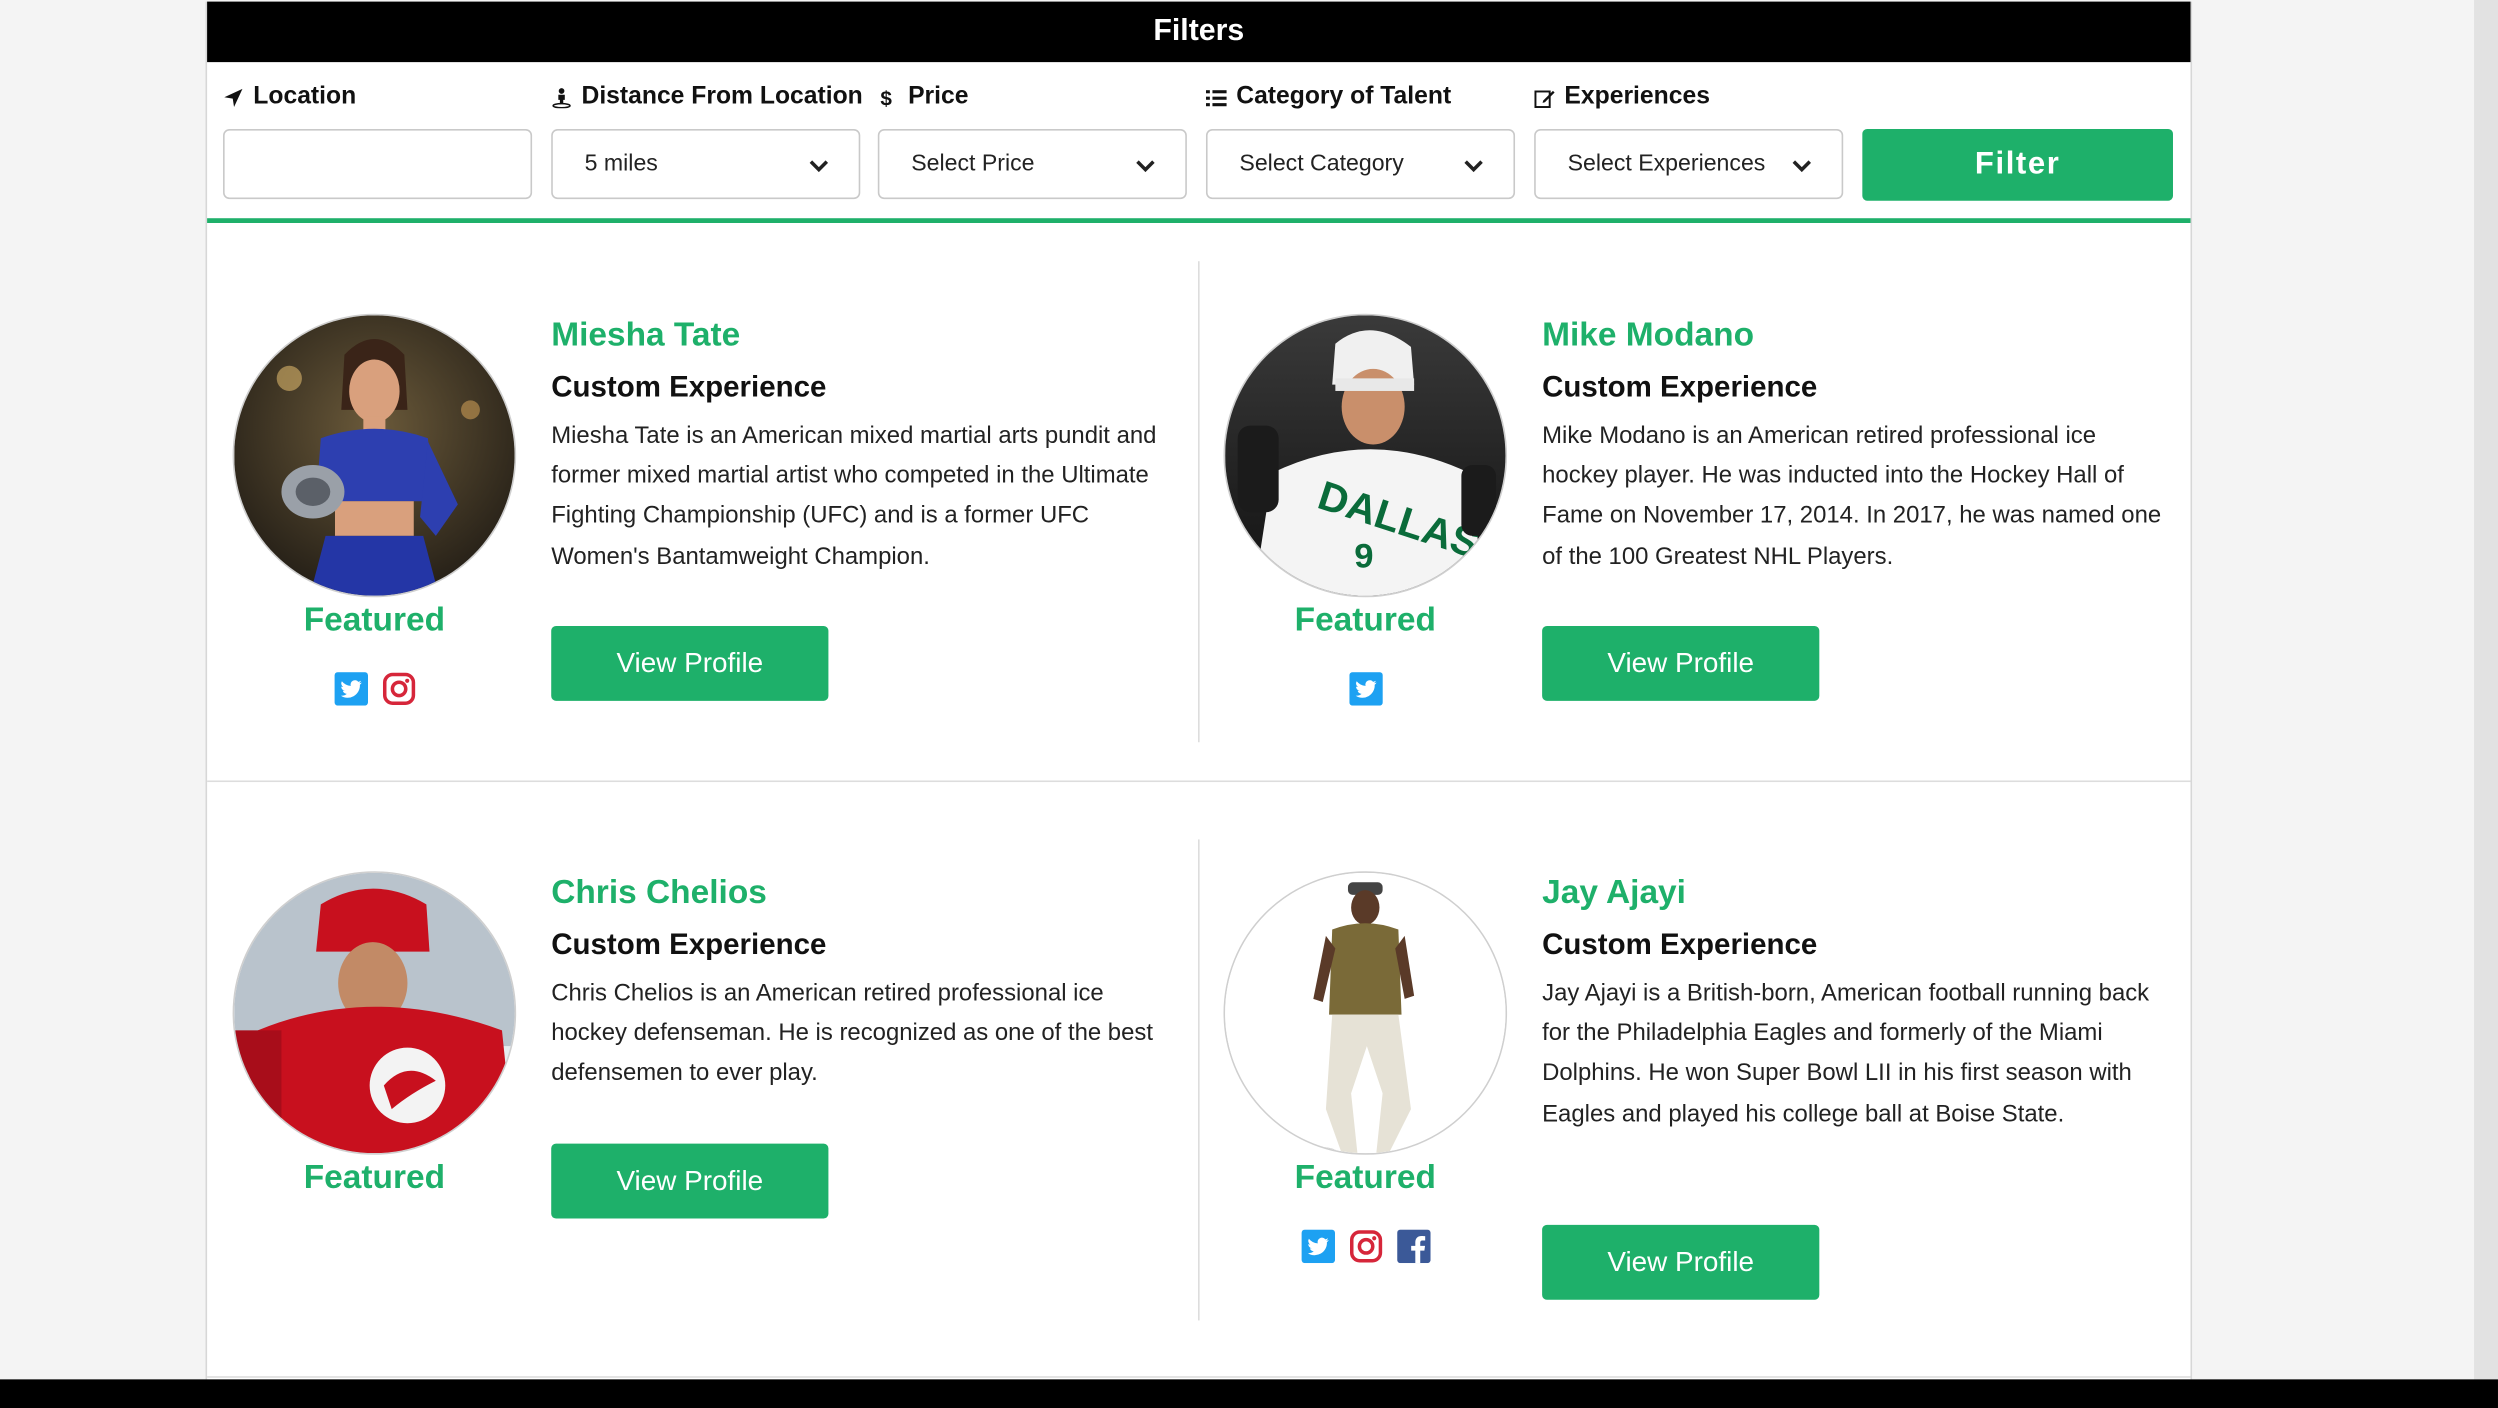 Image resolution: width=2498 pixels, height=1408 pixels. Describe the element at coordinates (621, 164) in the screenshot. I see `distance-select-value: 5 miles` at that location.